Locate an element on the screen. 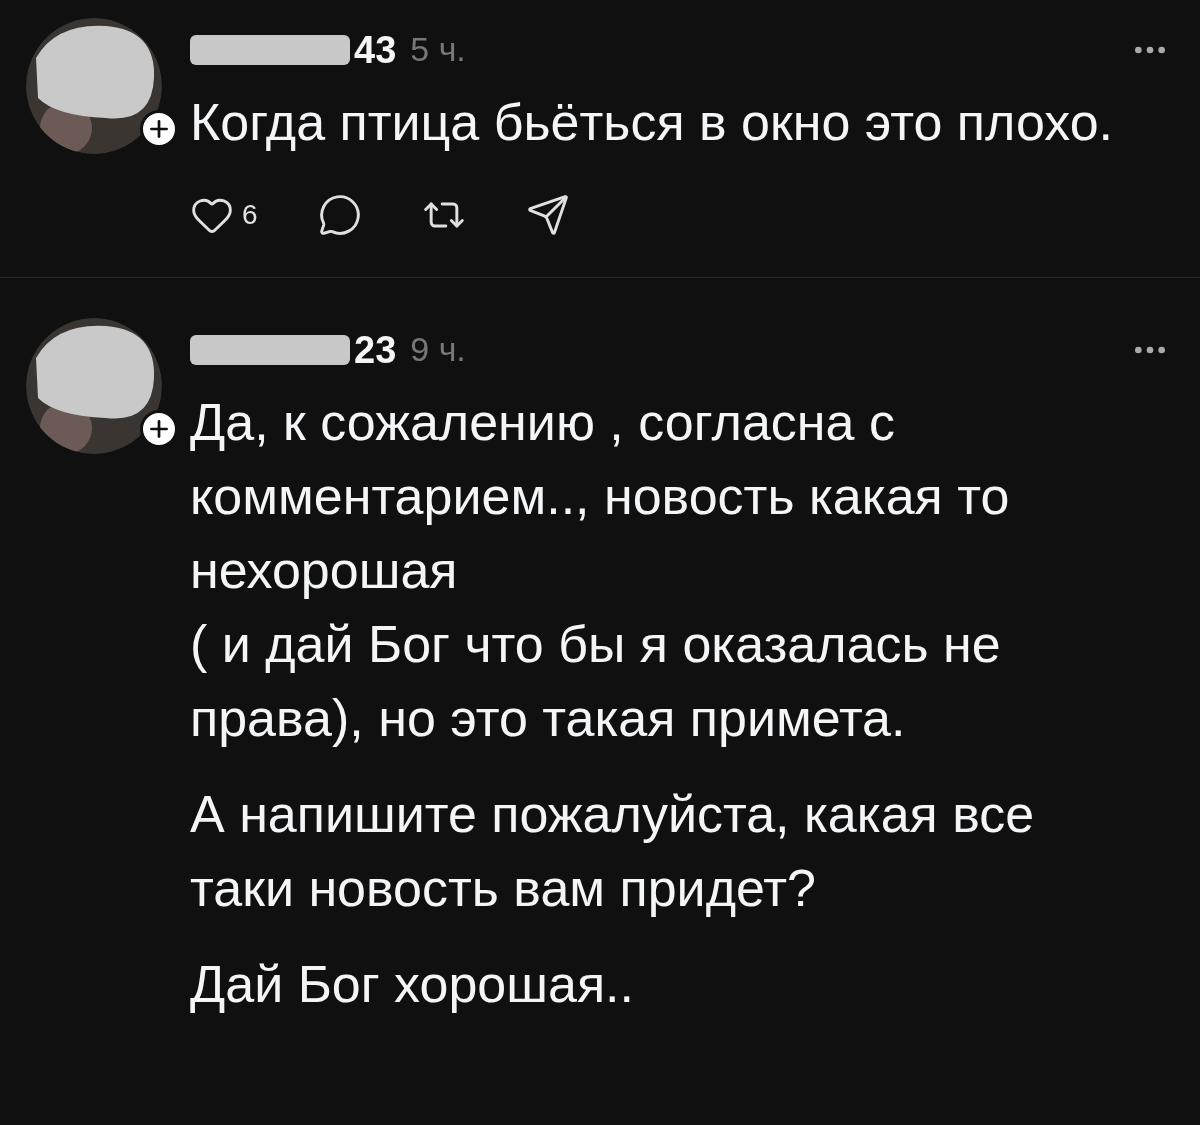  comment-text: Дай Бог хорошая.. is located at coordinates (412, 984).